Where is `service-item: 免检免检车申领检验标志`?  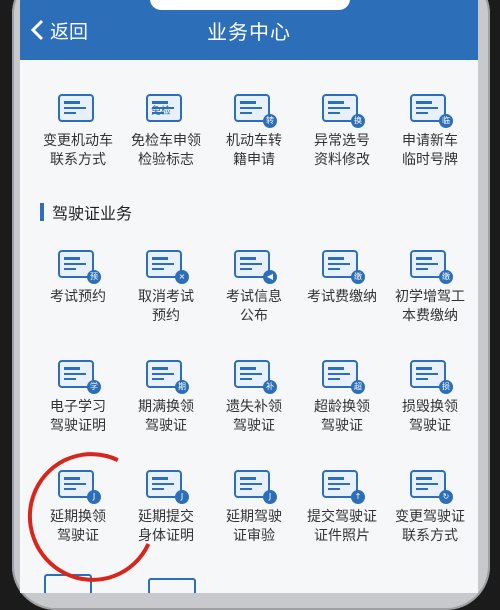 service-item: 免检免检车申领检验标志 is located at coordinates (166, 131).